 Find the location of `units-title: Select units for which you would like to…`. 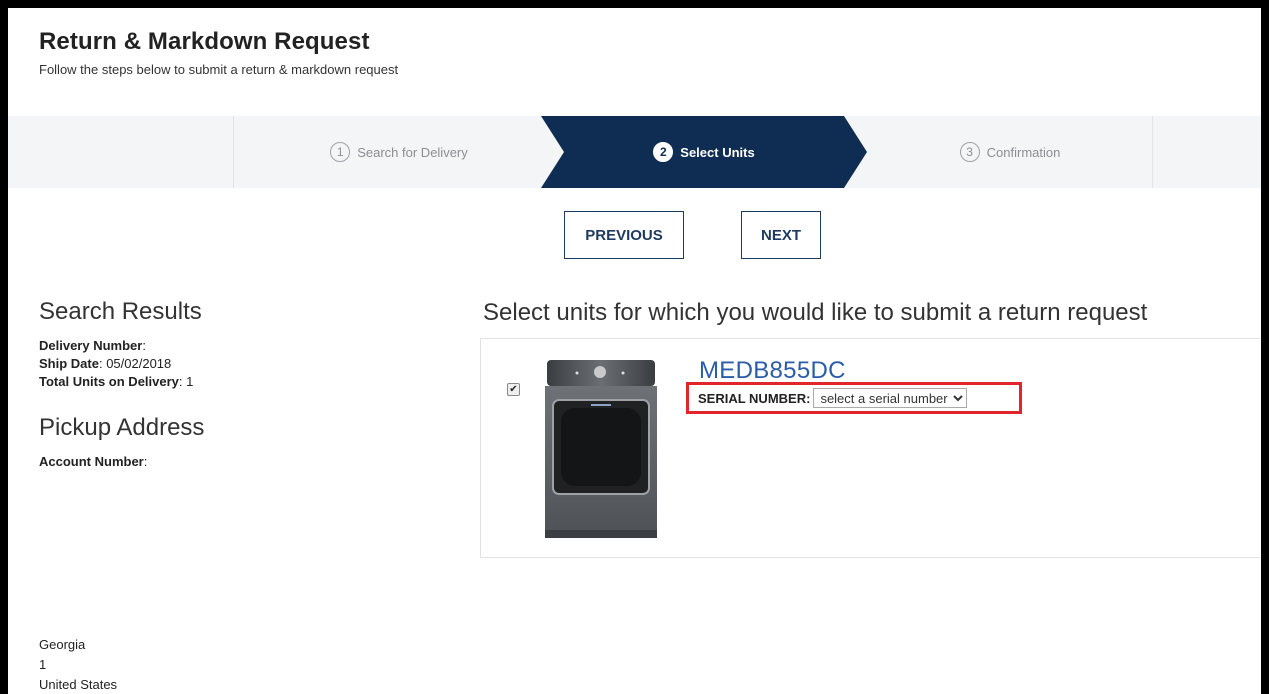

units-title: Select units for which you would like to… is located at coordinates (815, 312).